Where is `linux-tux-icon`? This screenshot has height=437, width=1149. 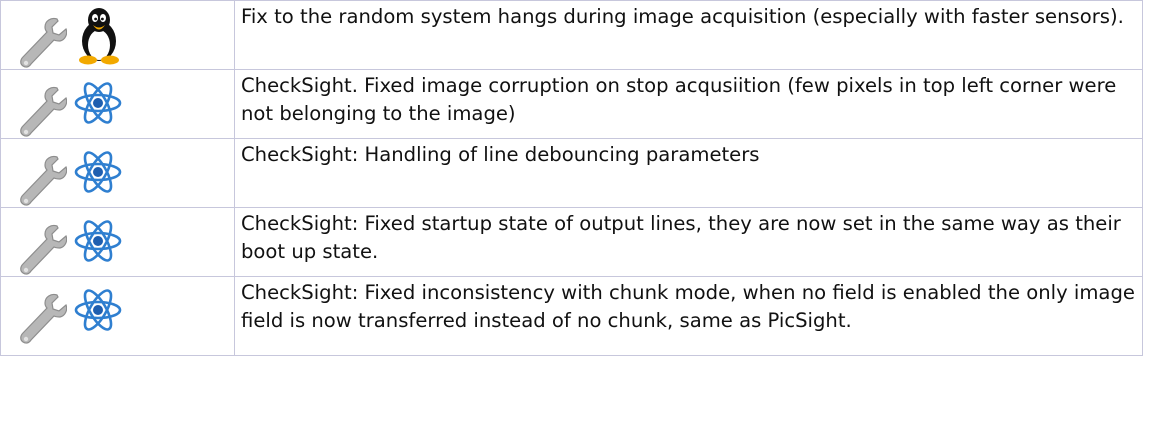 linux-tux-icon is located at coordinates (99, 36).